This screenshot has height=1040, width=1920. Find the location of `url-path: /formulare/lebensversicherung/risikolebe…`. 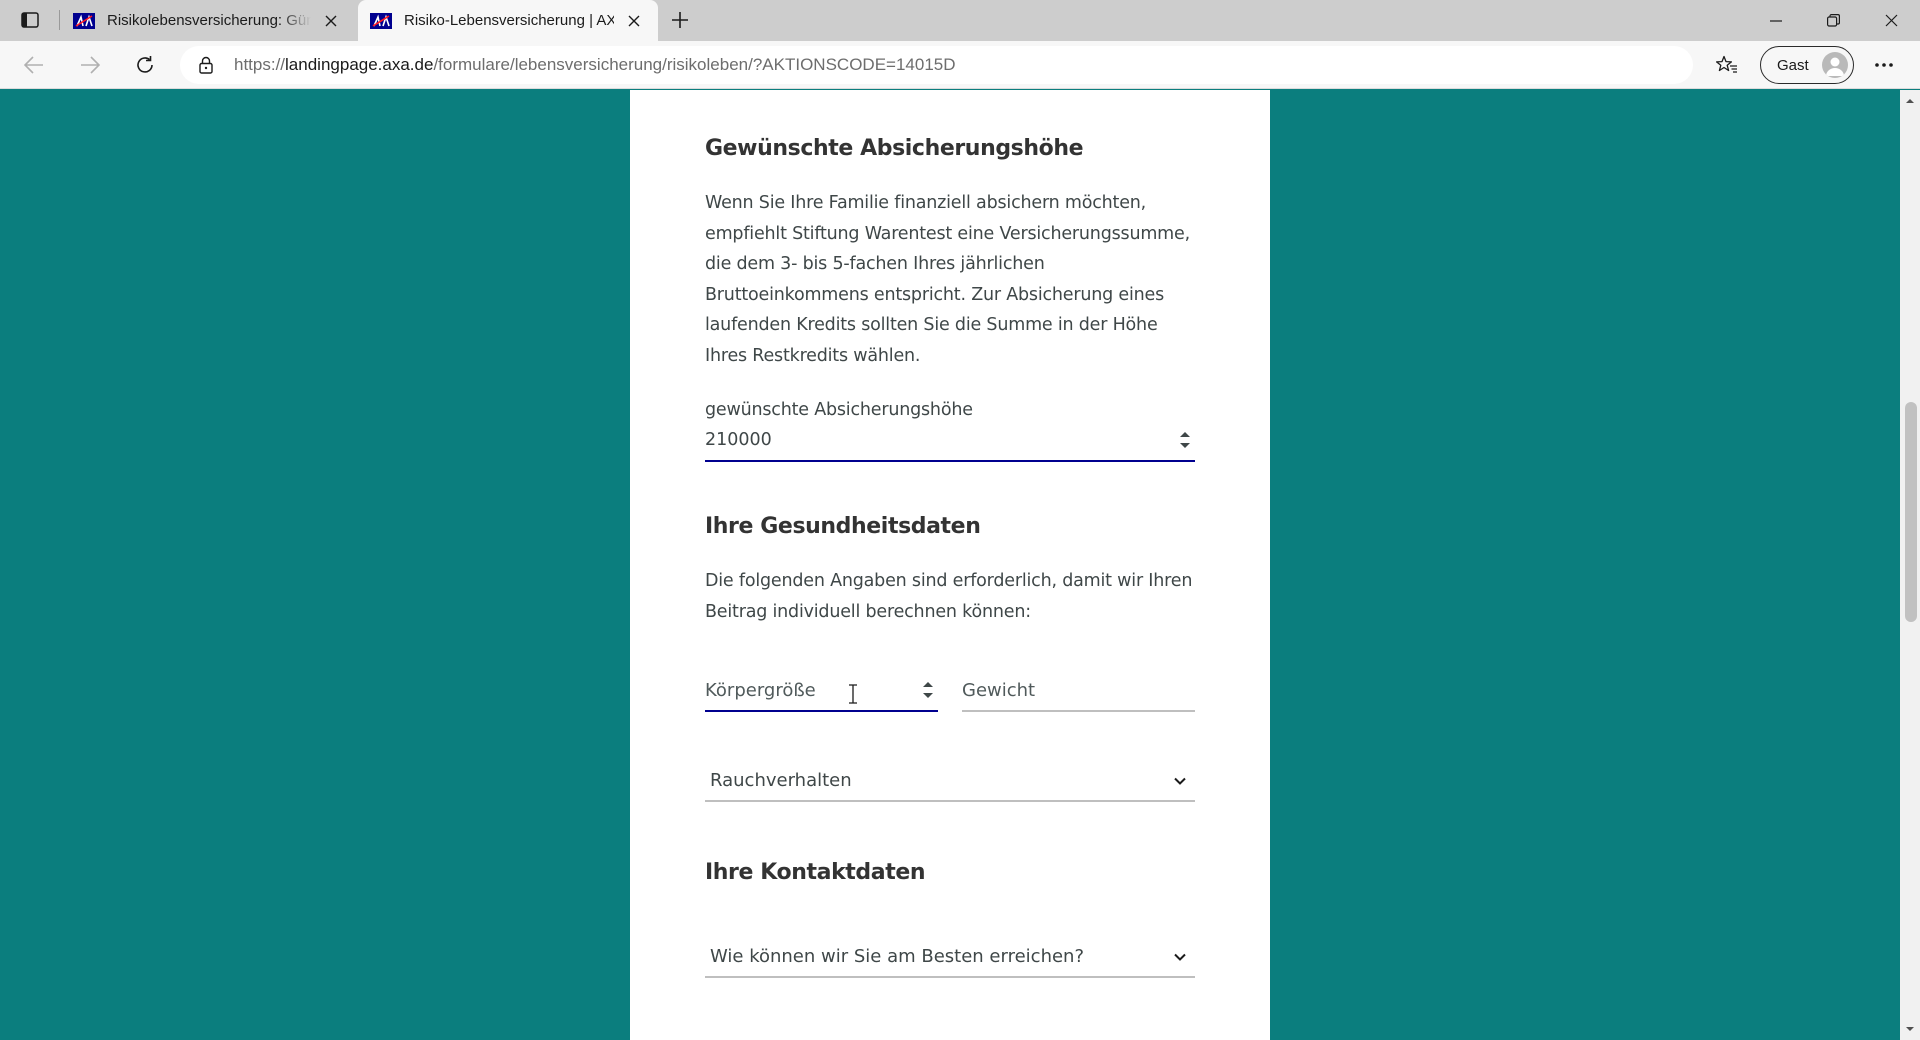

url-path: /formulare/lebensversicherung/risikolebe… is located at coordinates (694, 64).